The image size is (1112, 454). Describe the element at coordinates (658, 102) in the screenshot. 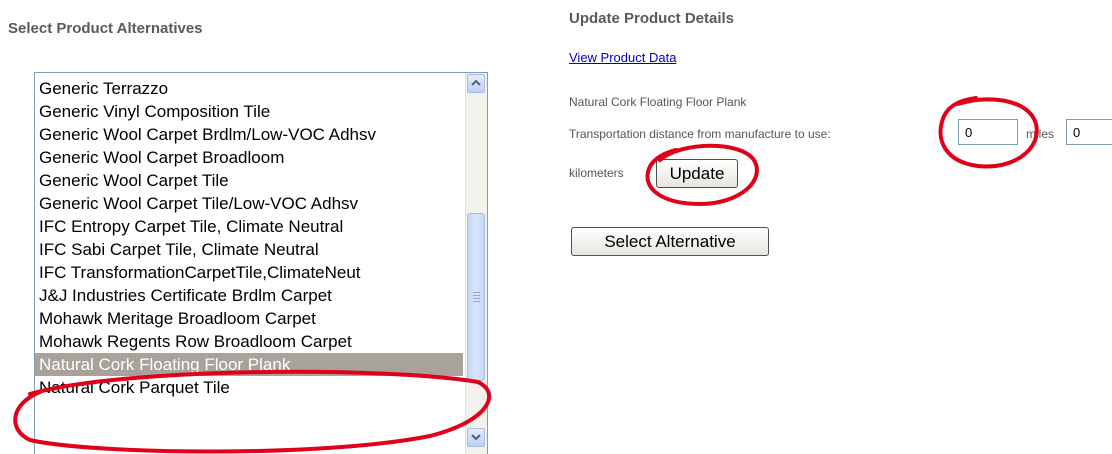

I see `product-name: Natural Cork Floating Floor Plank` at that location.